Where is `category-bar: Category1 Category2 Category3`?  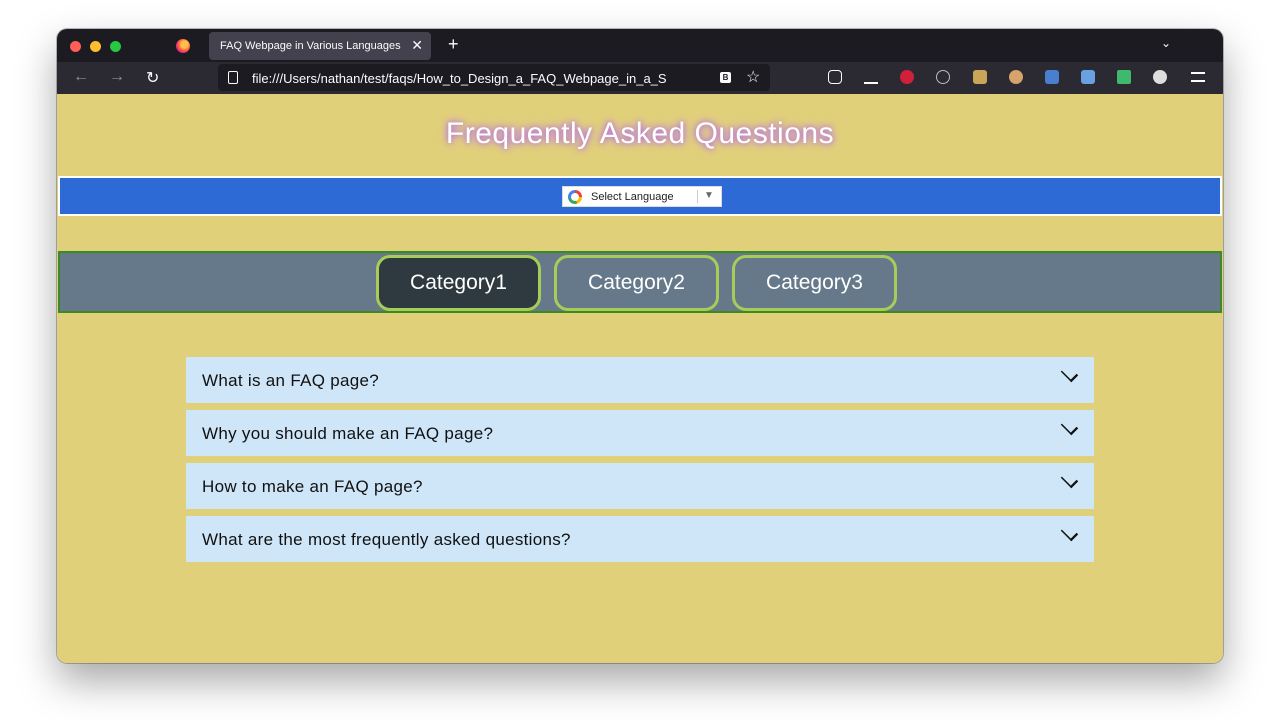 category-bar: Category1 Category2 Category3 is located at coordinates (640, 282).